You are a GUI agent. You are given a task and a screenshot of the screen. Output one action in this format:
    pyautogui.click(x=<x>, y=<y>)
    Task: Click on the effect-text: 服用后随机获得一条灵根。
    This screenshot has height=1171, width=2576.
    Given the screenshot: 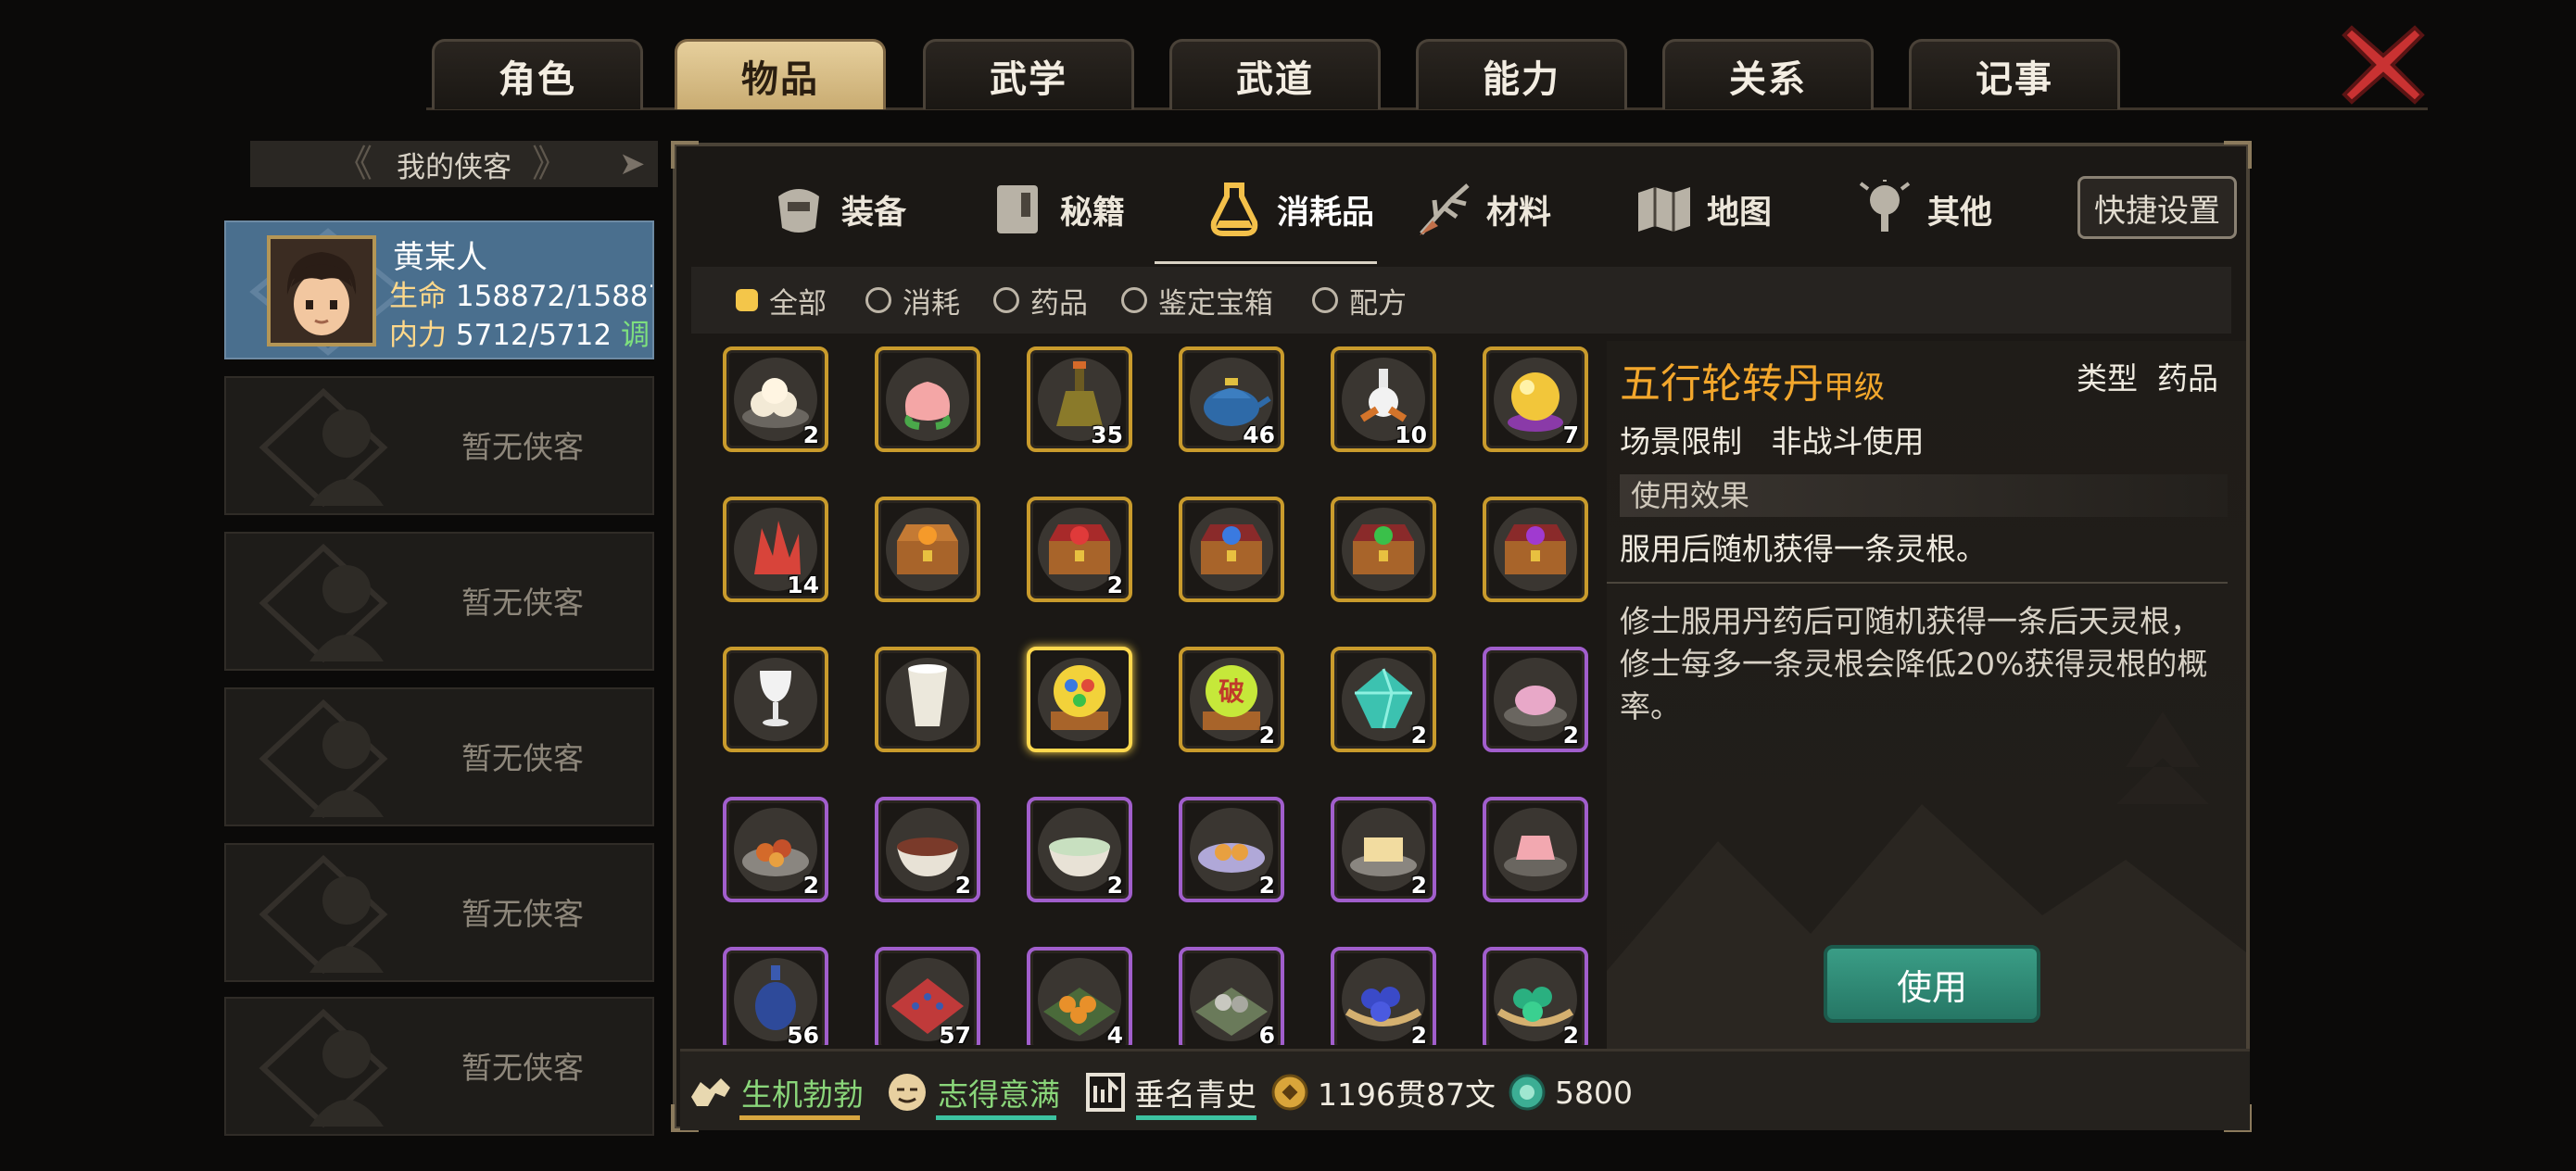 What is the action you would take?
    pyautogui.click(x=1803, y=549)
    